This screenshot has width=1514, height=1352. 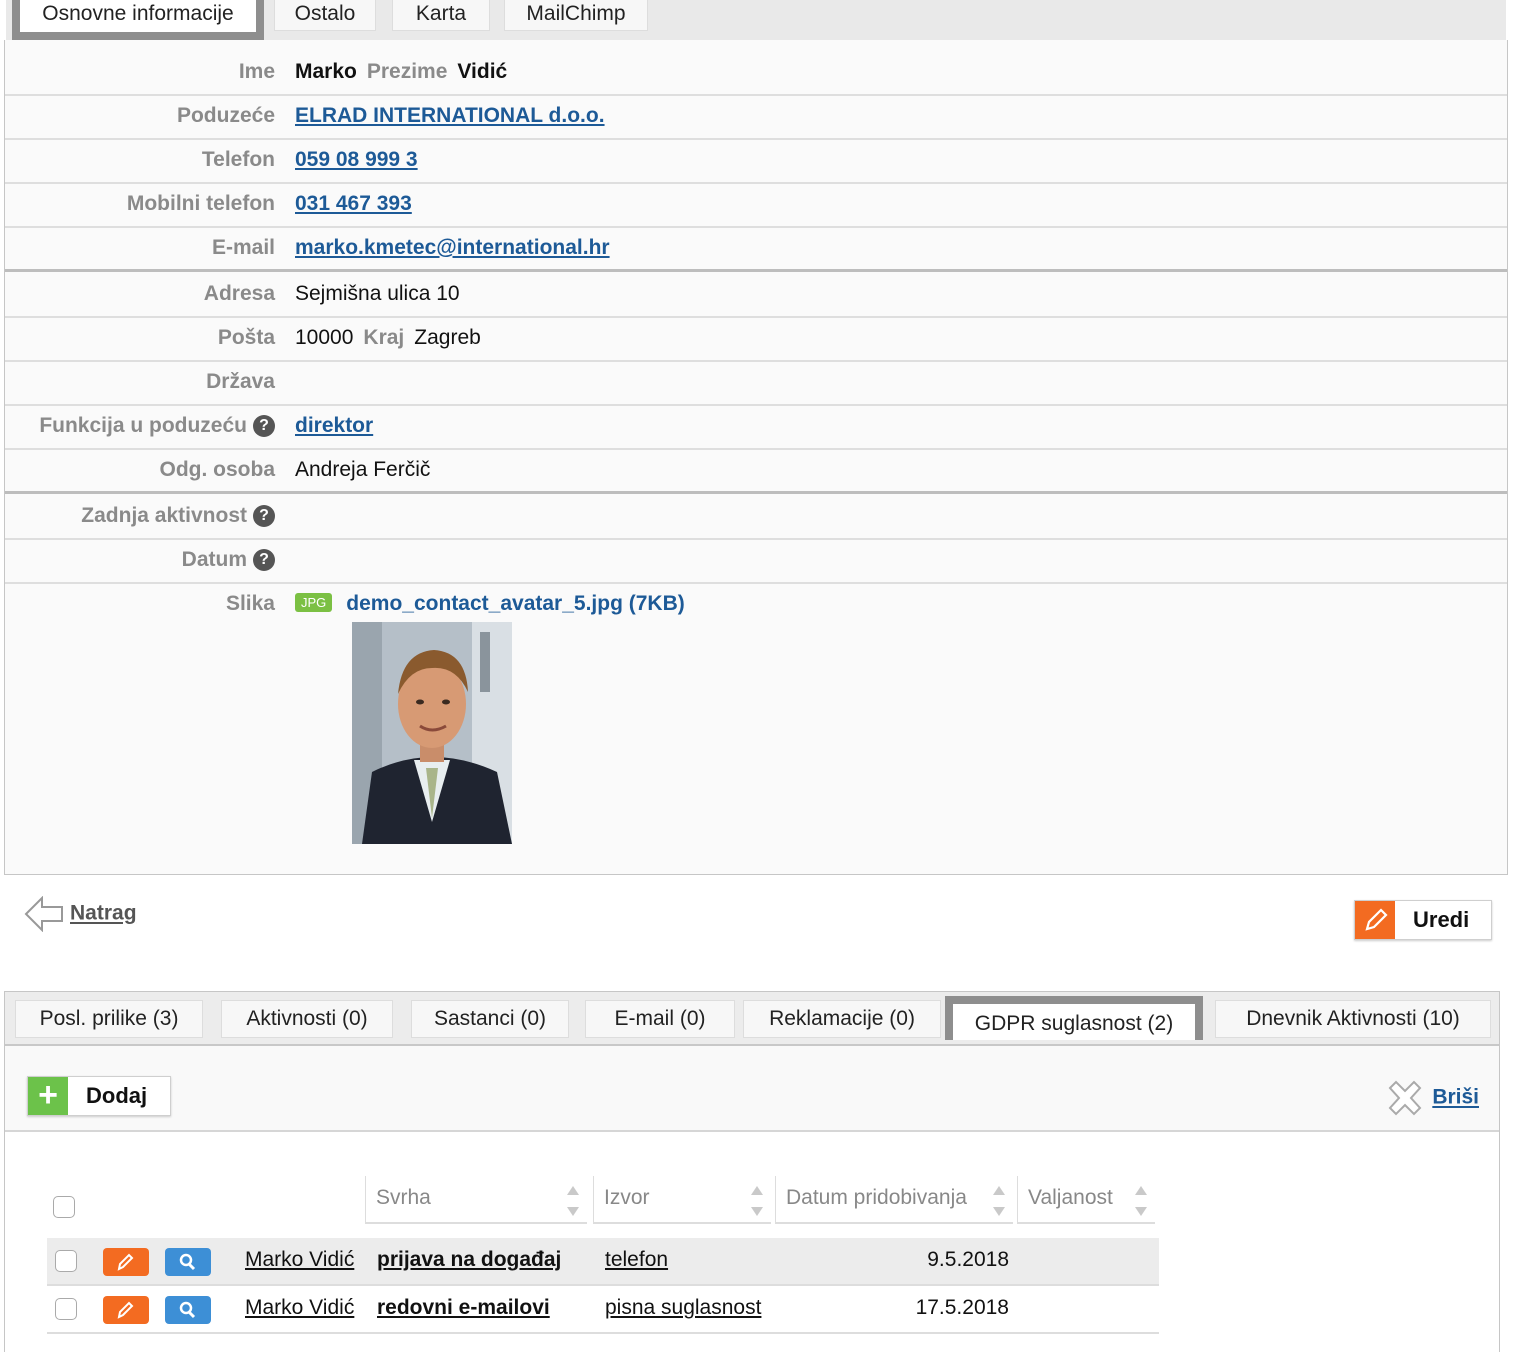 What do you see at coordinates (627, 1197) in the screenshot?
I see `header-izvor-label: Izvor` at bounding box center [627, 1197].